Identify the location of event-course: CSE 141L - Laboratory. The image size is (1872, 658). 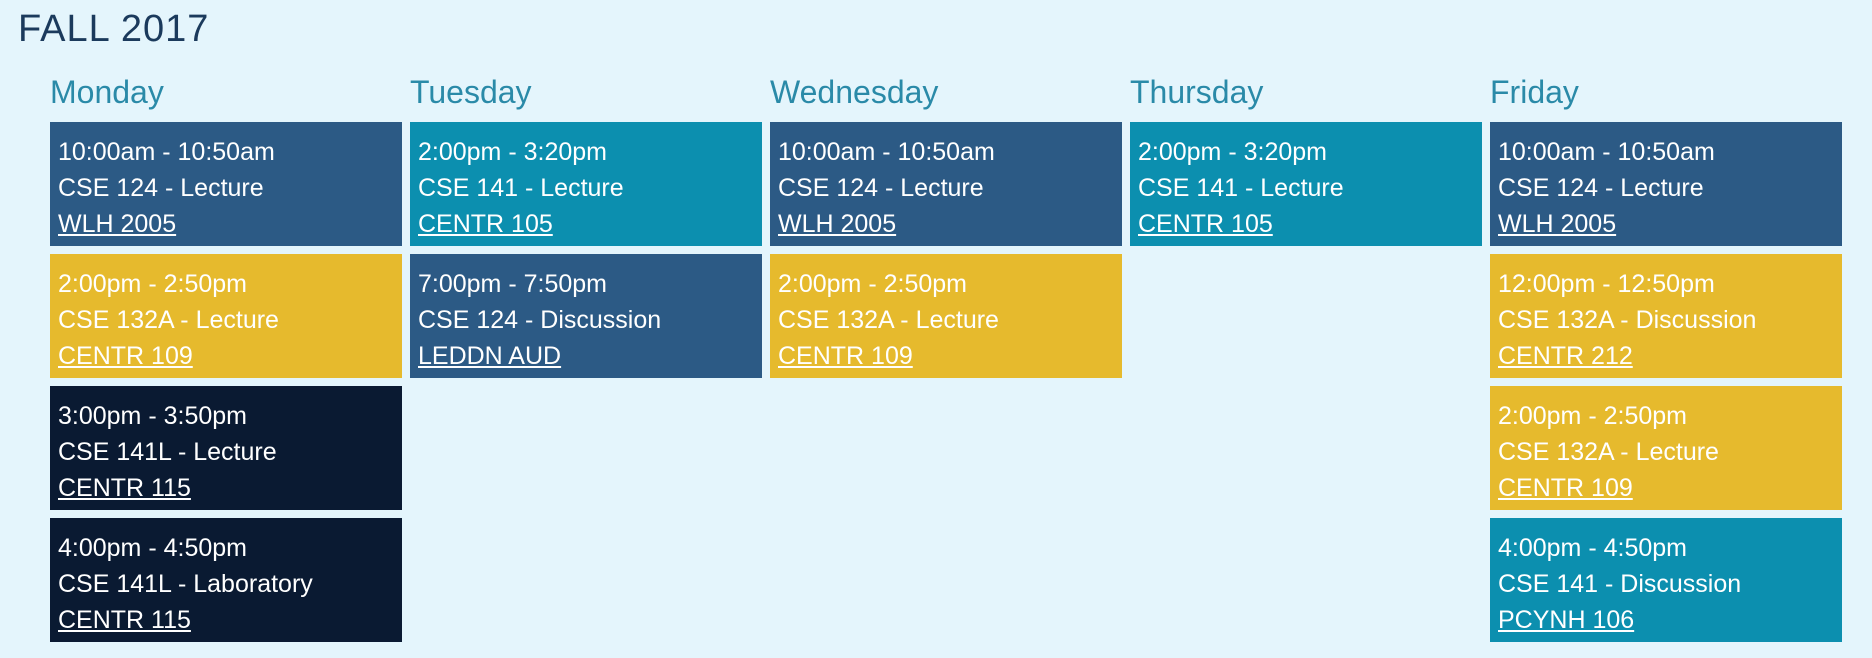
(185, 584).